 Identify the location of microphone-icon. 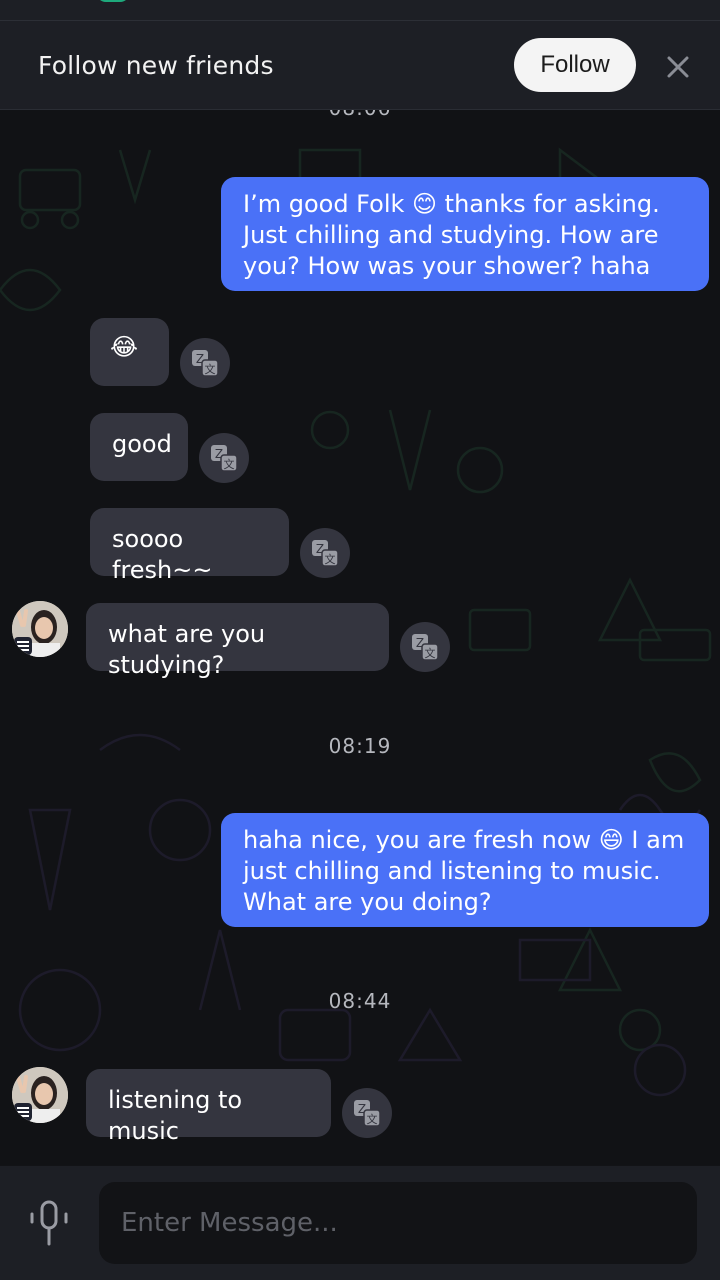
(49, 1223).